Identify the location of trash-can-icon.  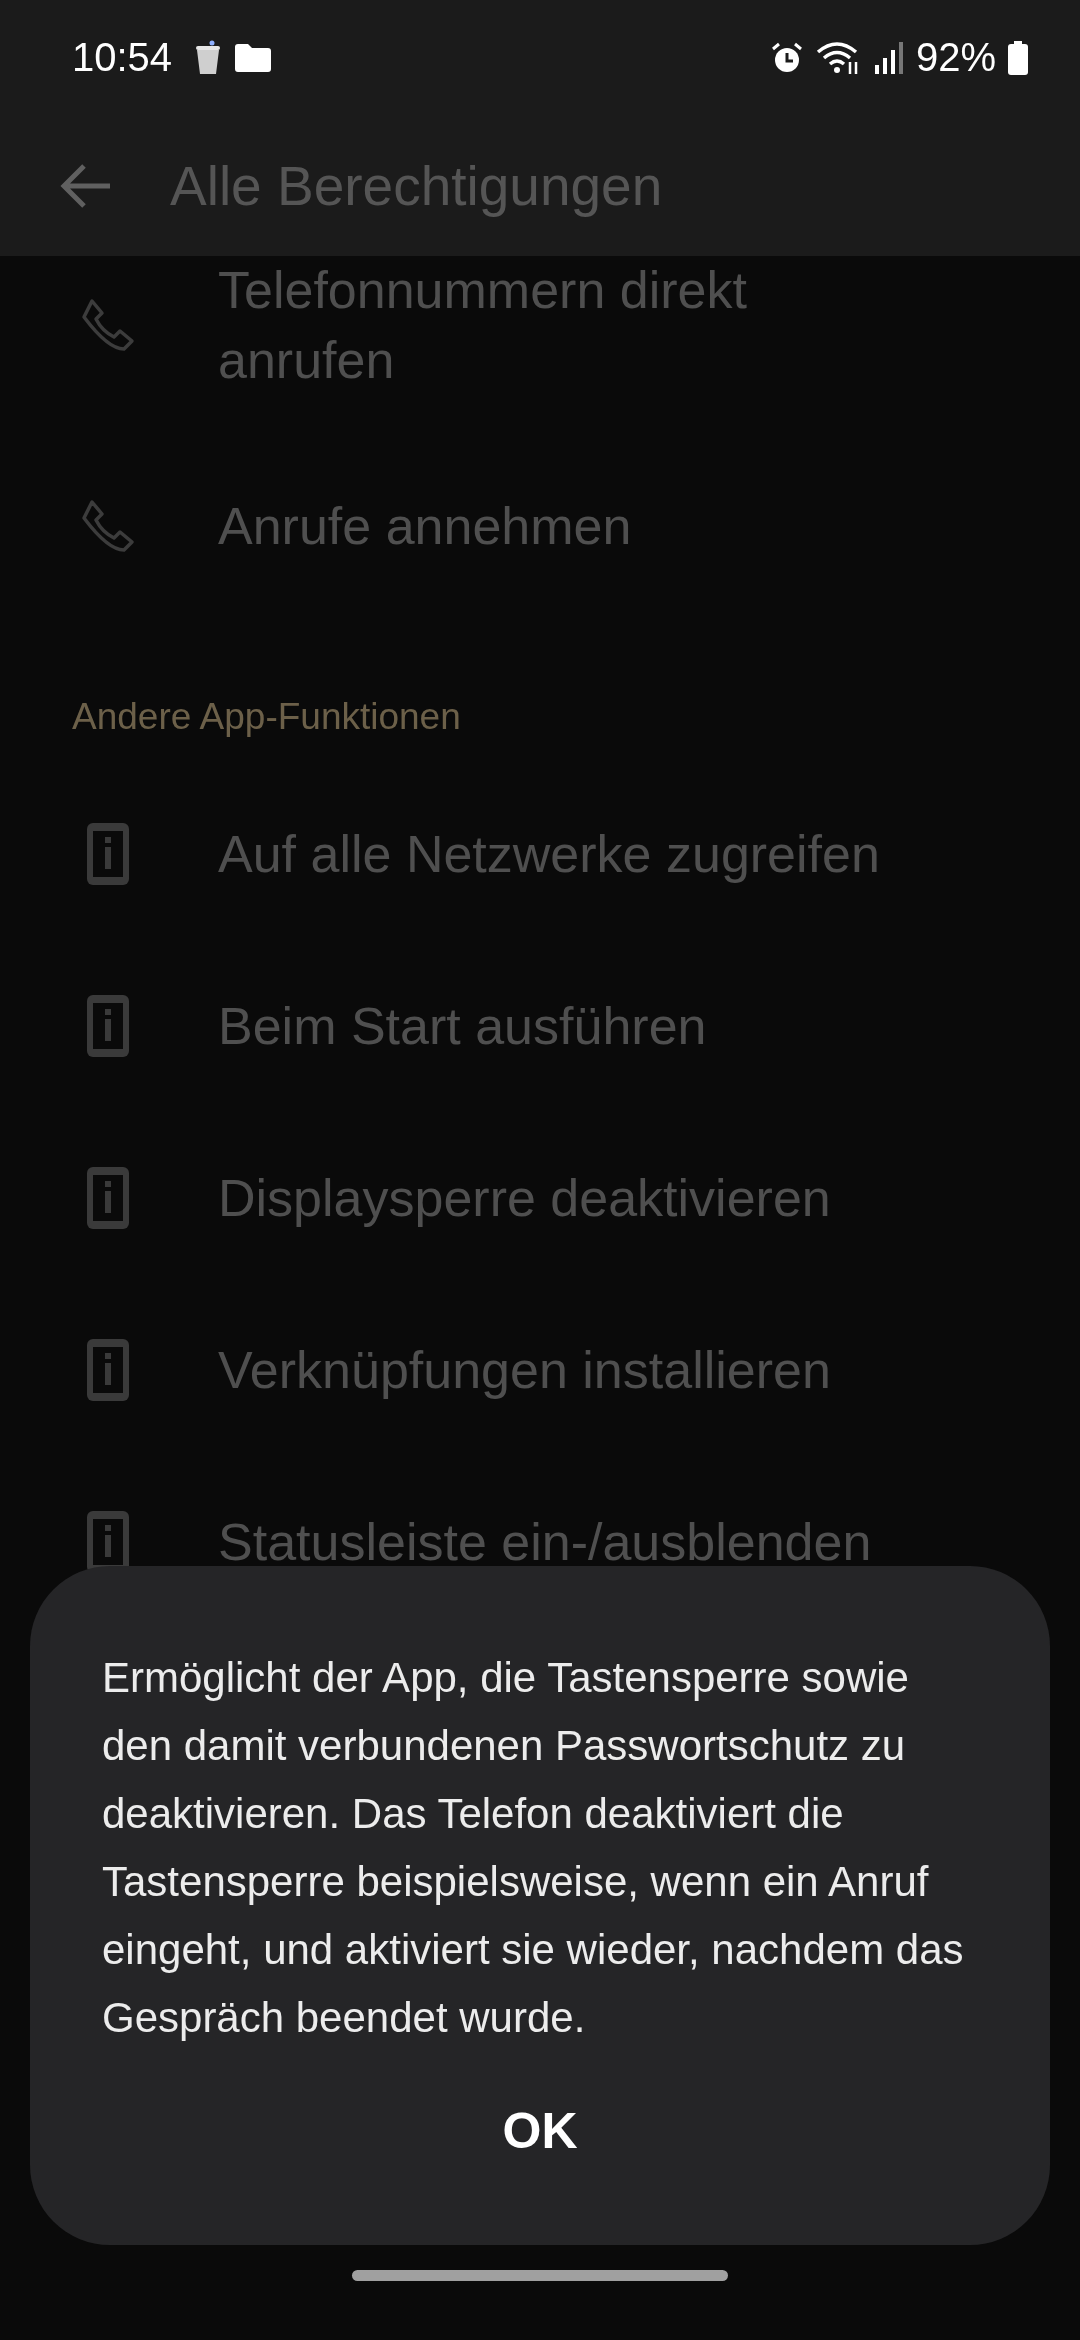
(208, 57).